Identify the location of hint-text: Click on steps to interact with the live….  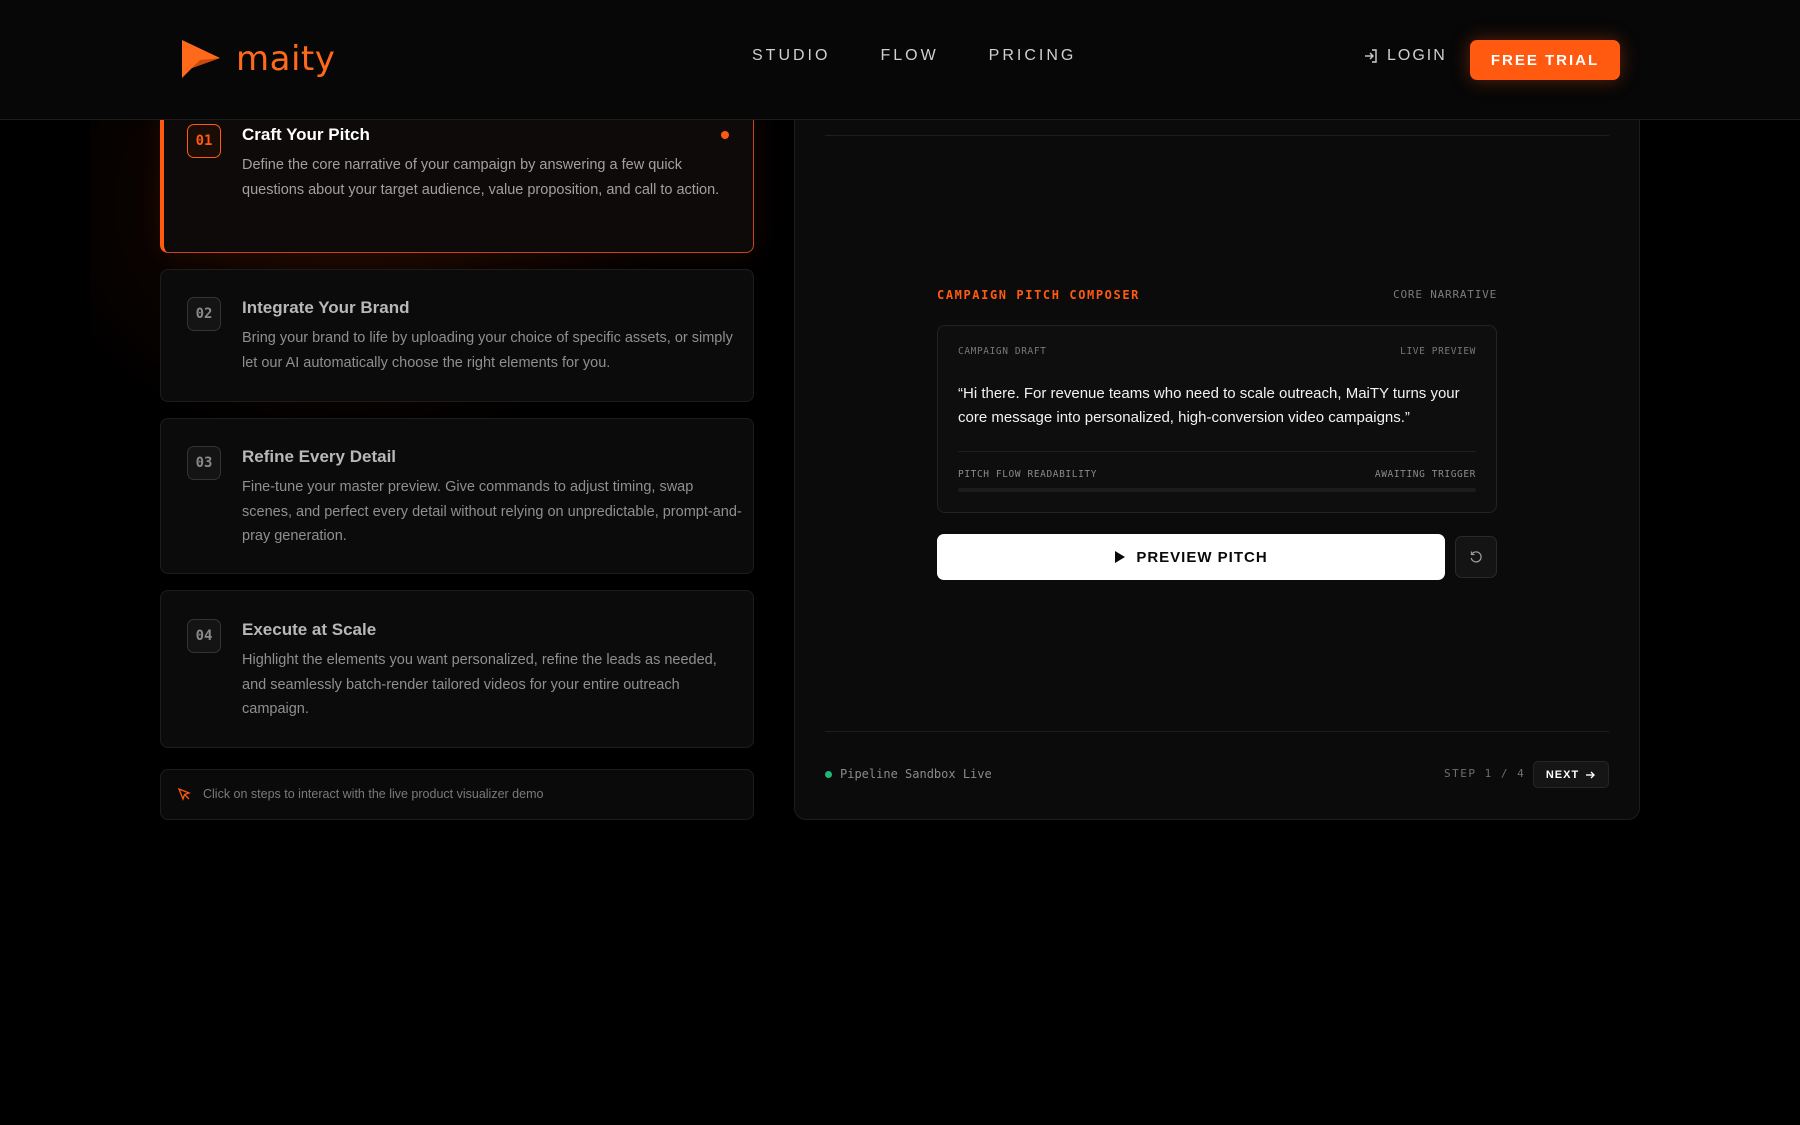
(373, 794).